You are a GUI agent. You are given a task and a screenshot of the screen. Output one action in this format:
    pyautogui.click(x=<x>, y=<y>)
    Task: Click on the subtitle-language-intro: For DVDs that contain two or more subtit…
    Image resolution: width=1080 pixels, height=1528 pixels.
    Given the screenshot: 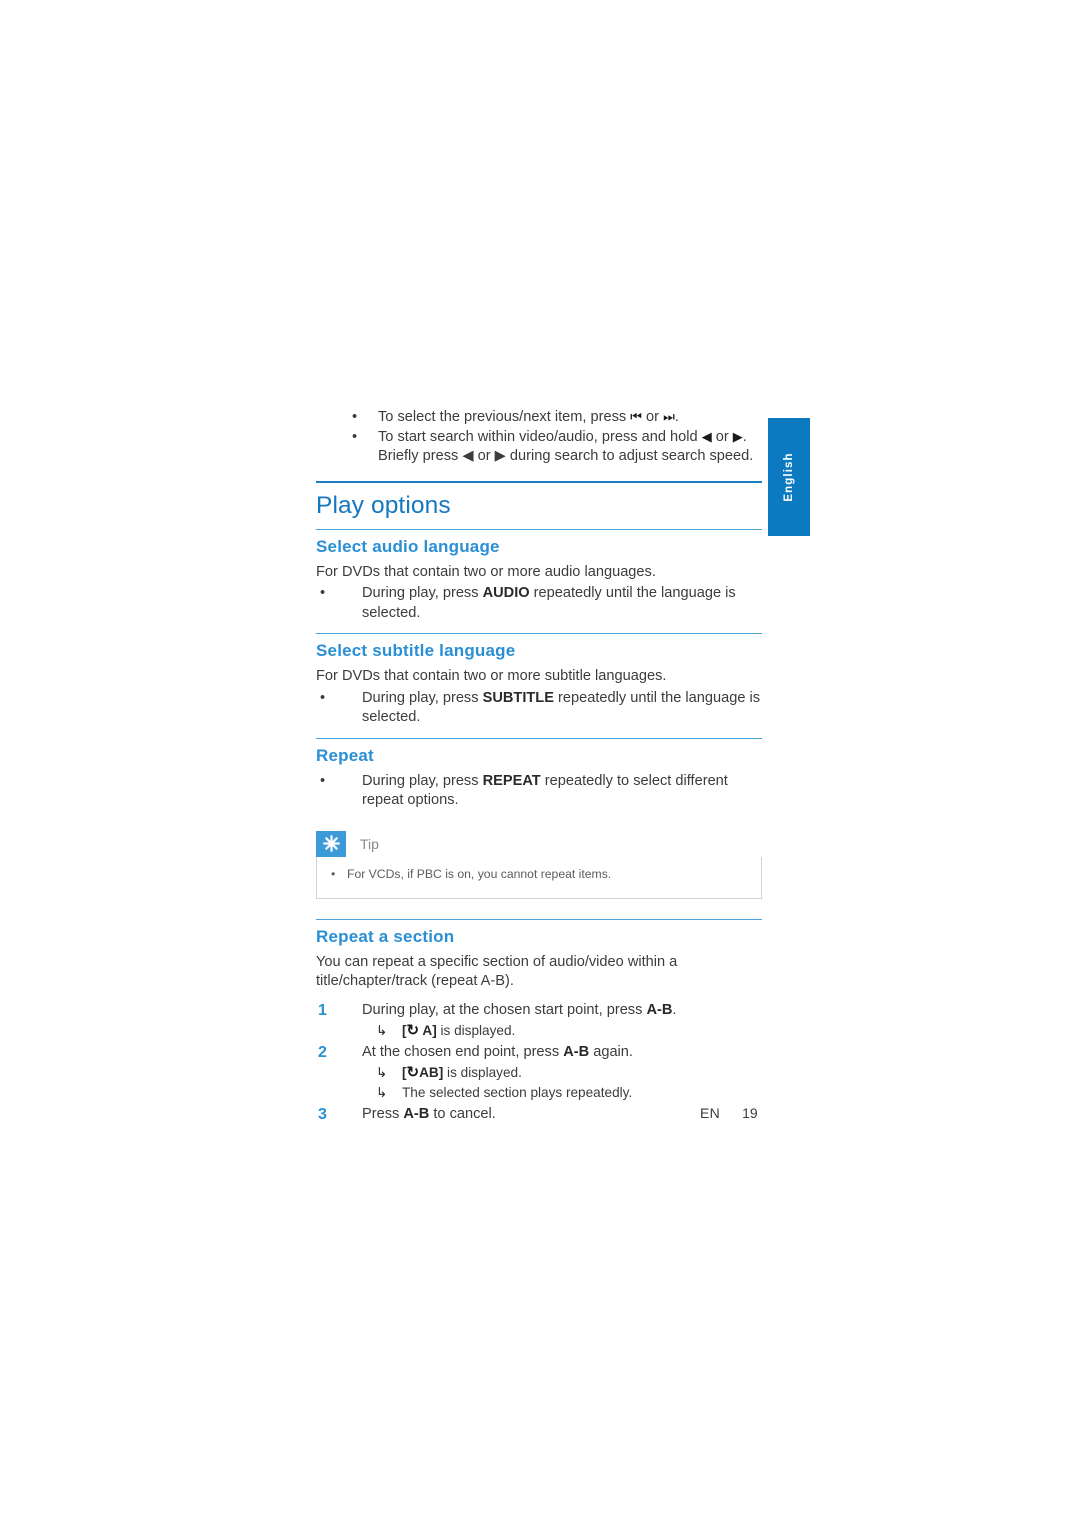 What is the action you would take?
    pyautogui.click(x=491, y=676)
    